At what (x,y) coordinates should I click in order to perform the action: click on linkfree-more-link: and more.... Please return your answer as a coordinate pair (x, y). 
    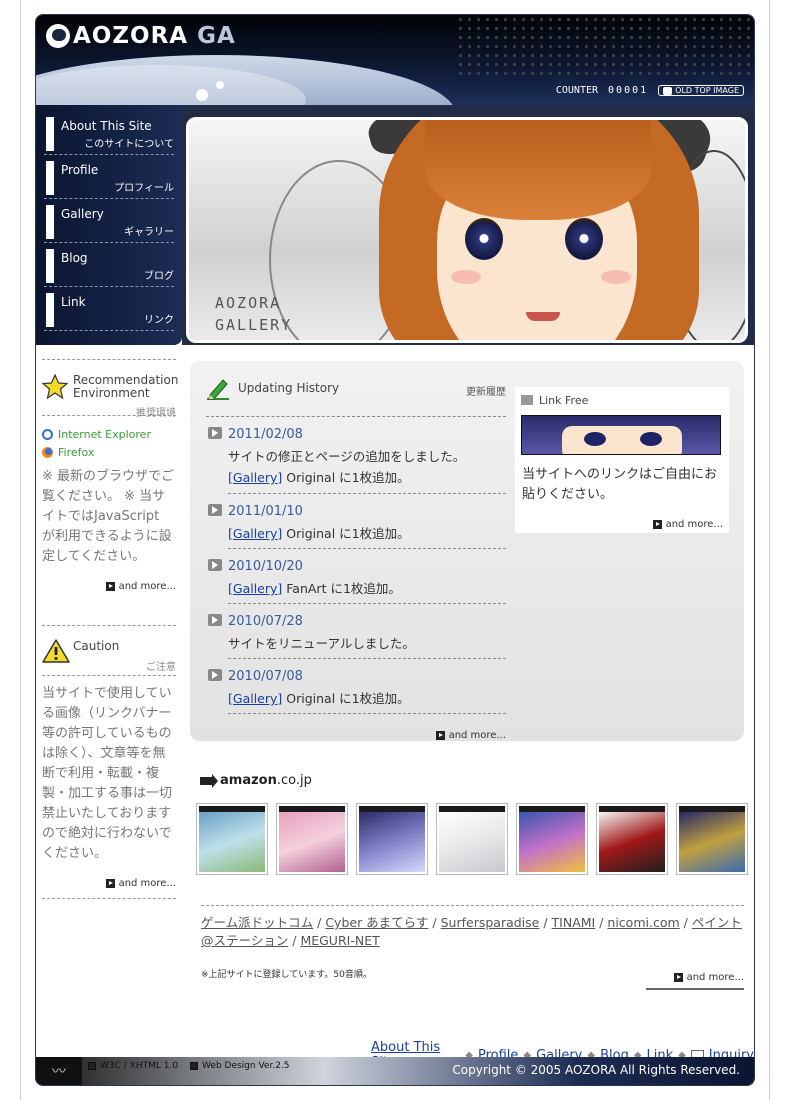
    Looking at the image, I should click on (687, 524).